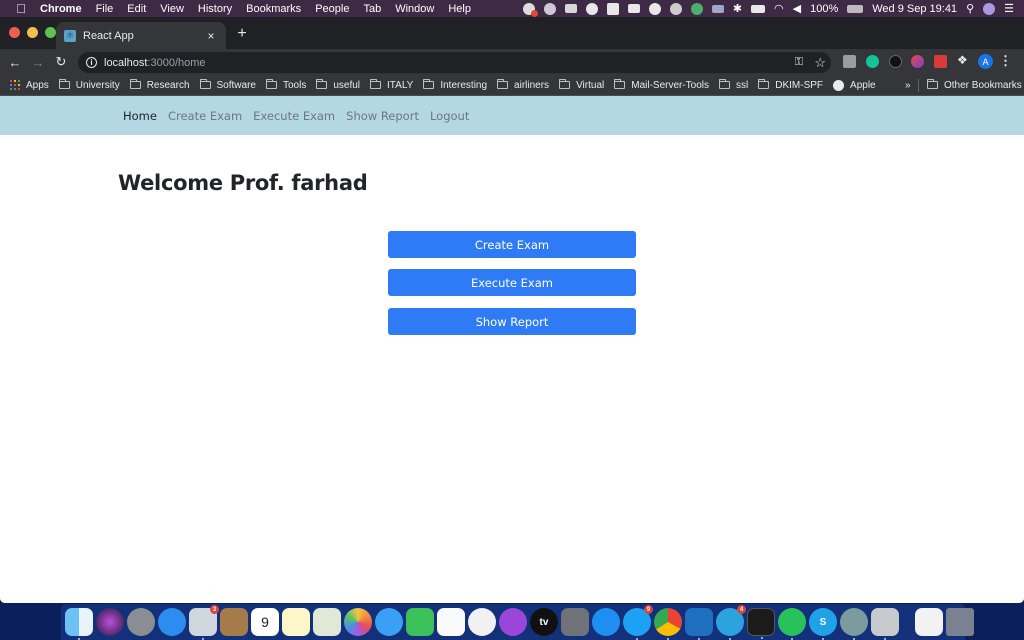  I want to click on create-exam-button: Create Exam, so click(512, 244).